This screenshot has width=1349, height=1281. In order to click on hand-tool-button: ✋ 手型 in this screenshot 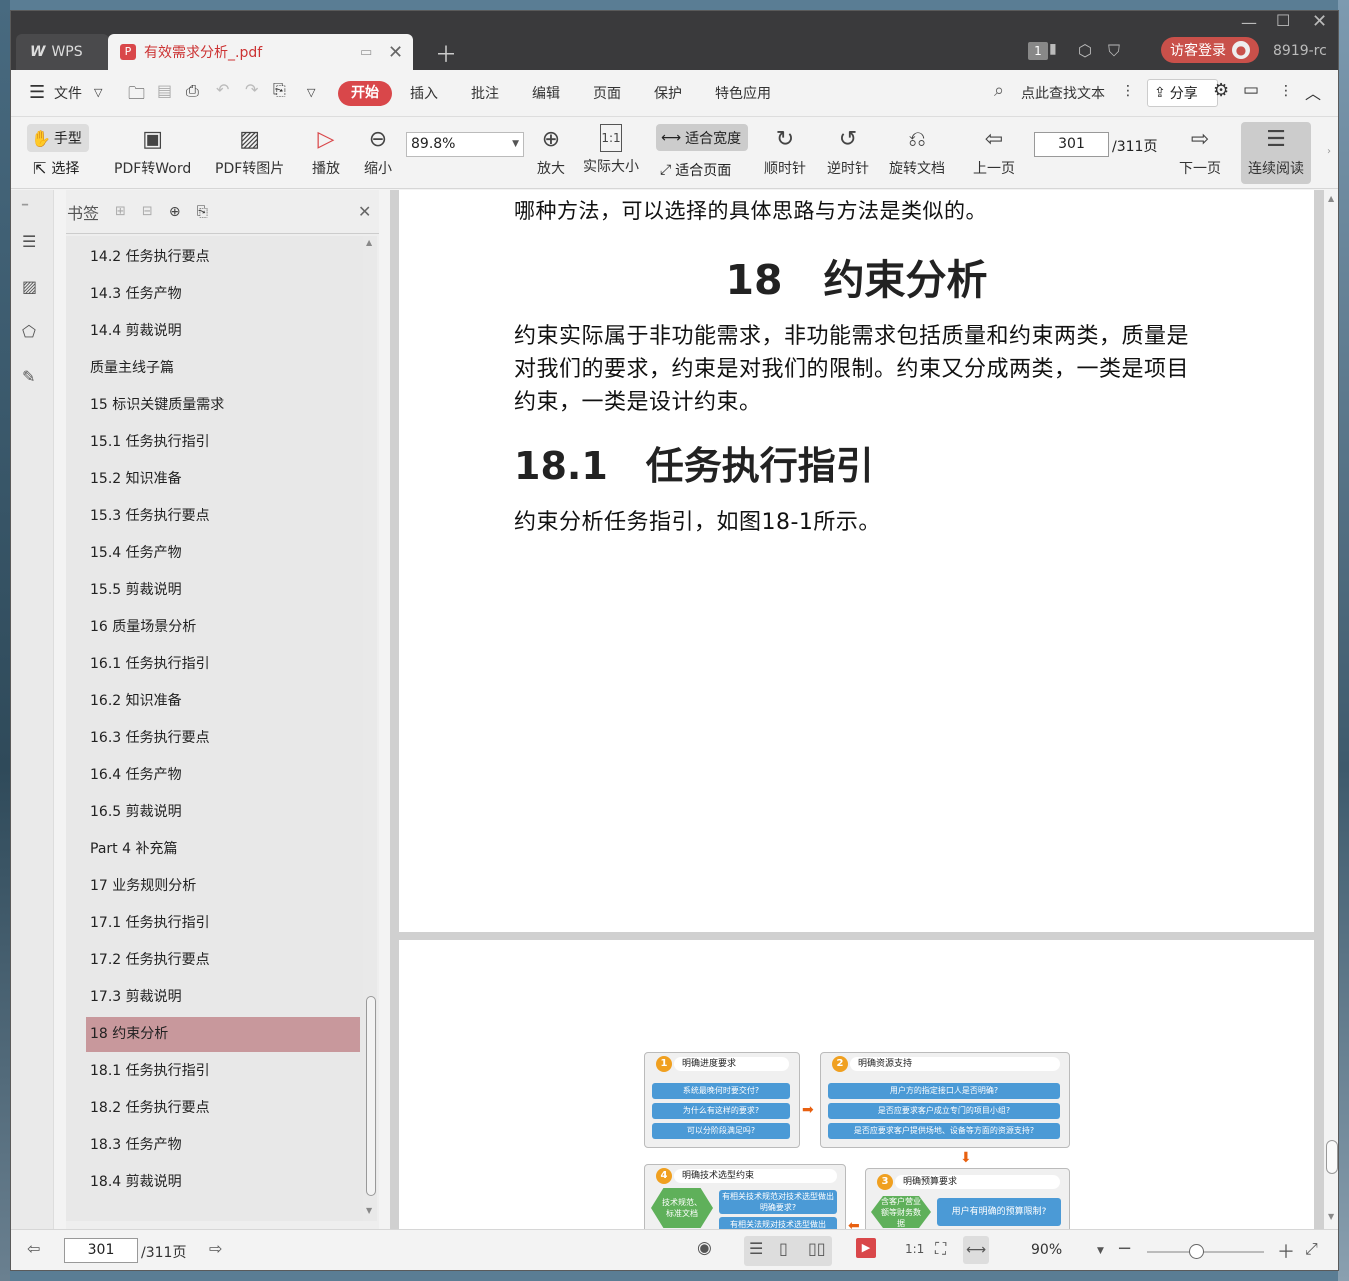, I will do `click(58, 138)`.